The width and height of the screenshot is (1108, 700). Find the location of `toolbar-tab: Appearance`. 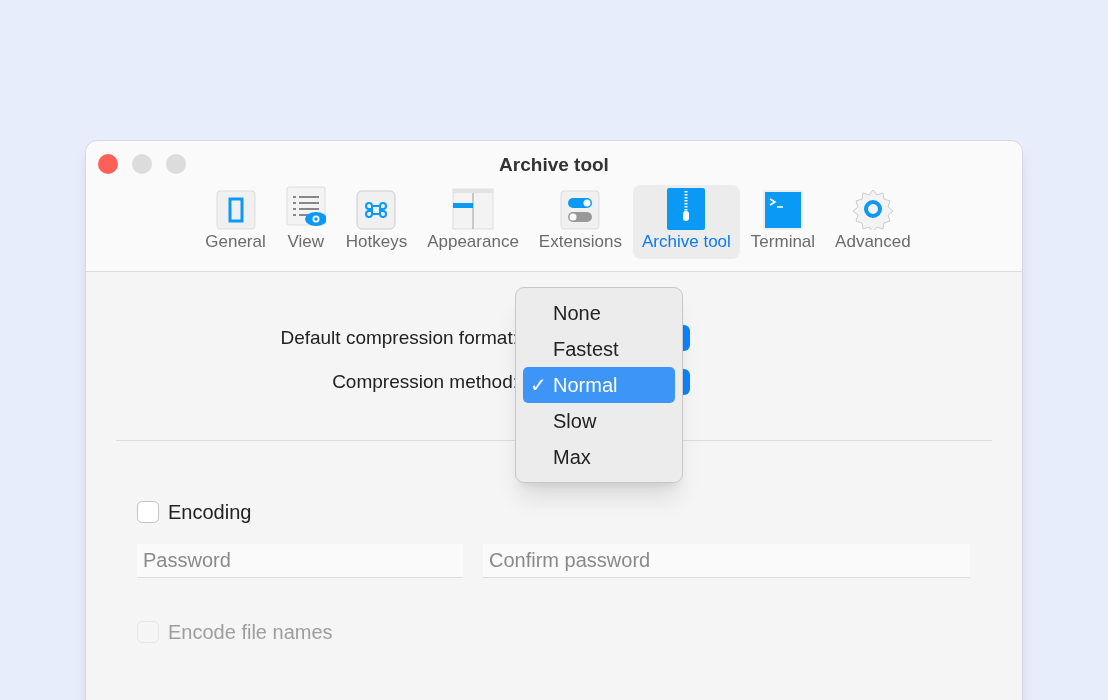

toolbar-tab: Appearance is located at coordinates (473, 221).